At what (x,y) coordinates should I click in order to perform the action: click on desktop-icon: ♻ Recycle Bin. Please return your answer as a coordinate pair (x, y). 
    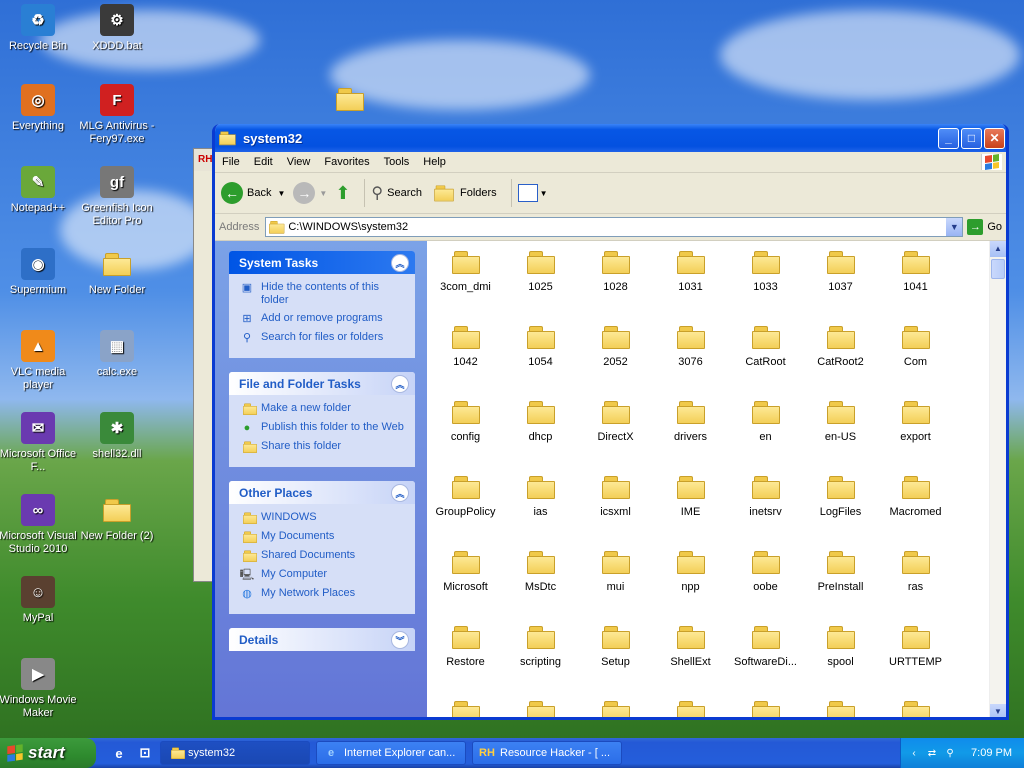
    Looking at the image, I should click on (39, 28).